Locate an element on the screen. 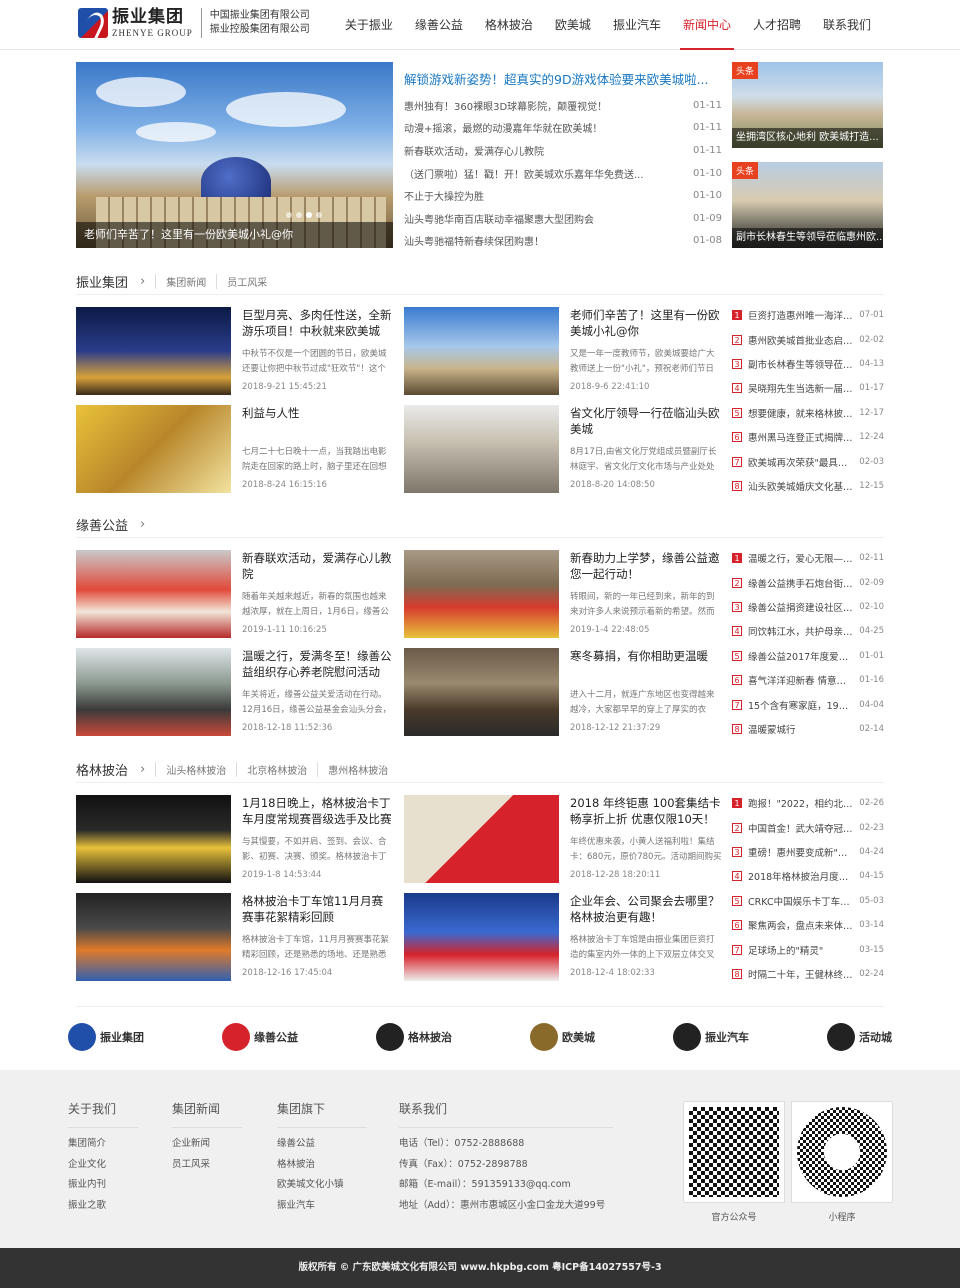  ranked-list-item: 8 汕头欧美城婚庆文化基地... 12-15 is located at coordinates (808, 486).